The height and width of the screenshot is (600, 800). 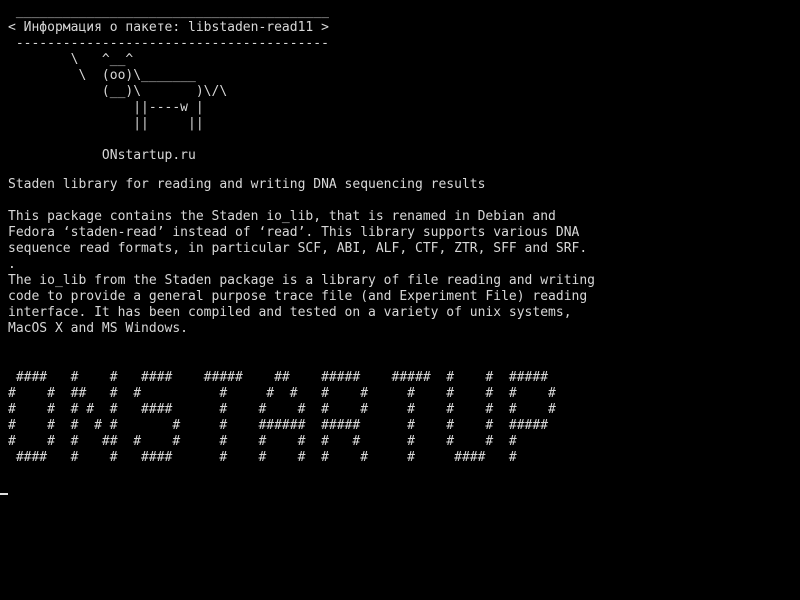 What do you see at coordinates (282, 393) in the screenshot?
I see `banner-line: # # ## # # # # # # # # # # # #` at bounding box center [282, 393].